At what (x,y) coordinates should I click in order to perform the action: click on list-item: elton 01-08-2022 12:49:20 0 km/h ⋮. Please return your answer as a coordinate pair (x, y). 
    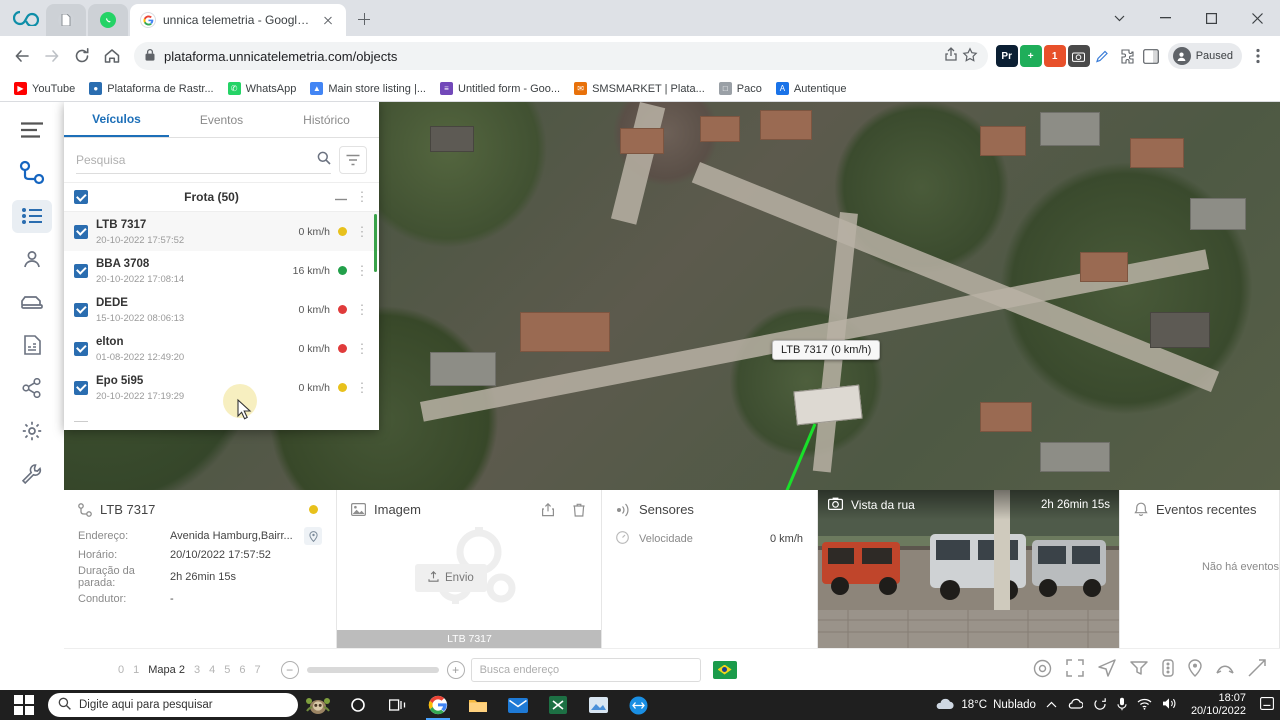
    Looking at the image, I should click on (221, 348).